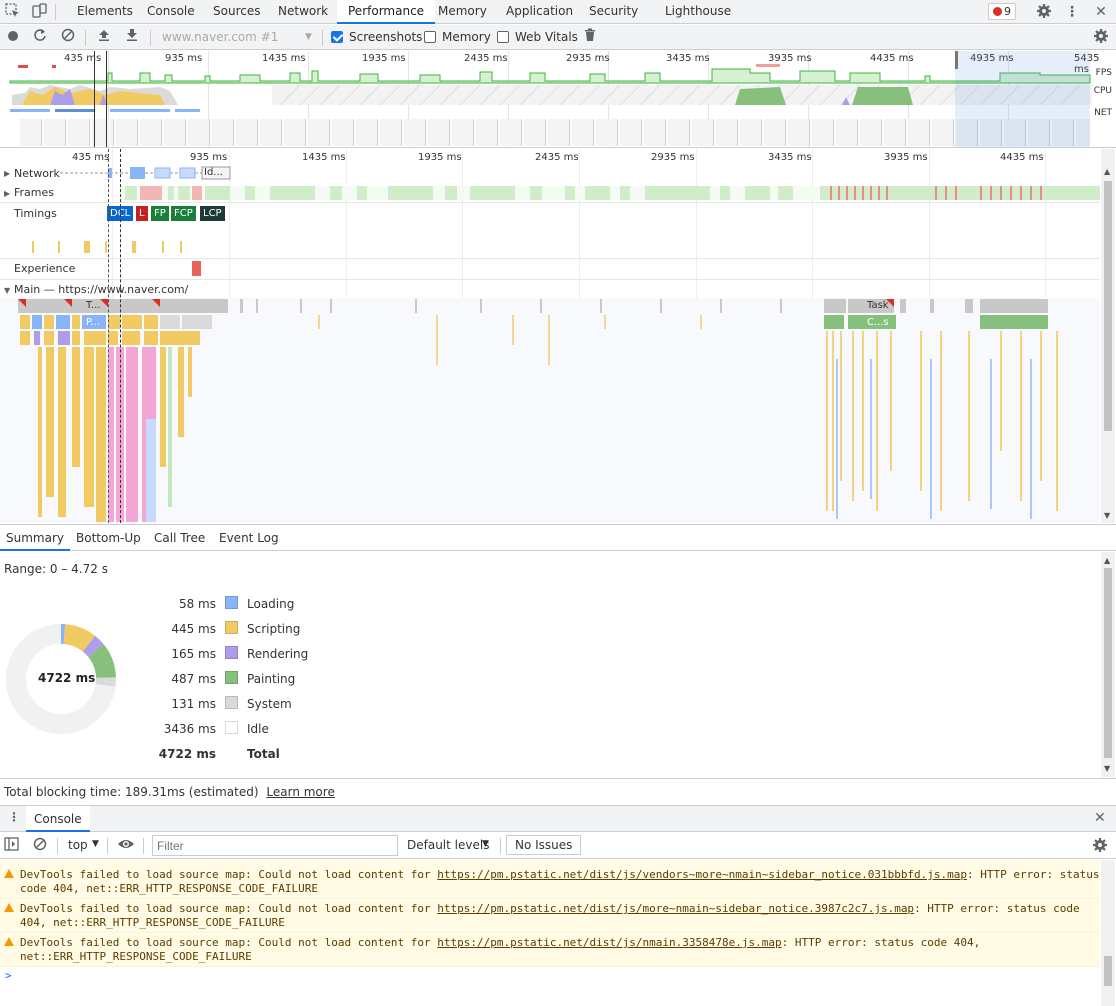 The height and width of the screenshot is (1006, 1116). What do you see at coordinates (160, 213) in the screenshot?
I see `fp-marker: FP` at bounding box center [160, 213].